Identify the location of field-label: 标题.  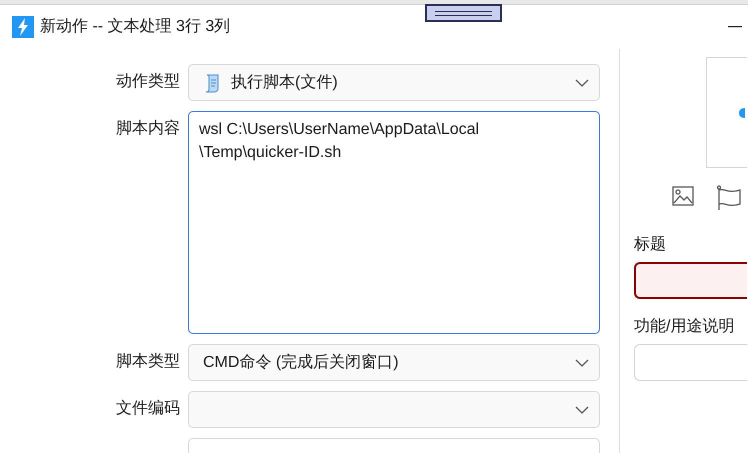
(650, 245).